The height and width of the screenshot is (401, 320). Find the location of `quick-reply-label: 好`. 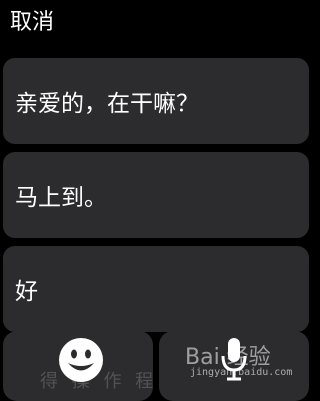

quick-reply-label: 好 is located at coordinates (26, 292).